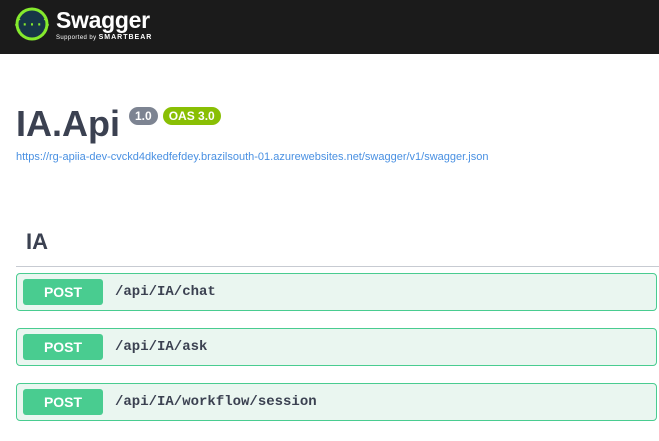  What do you see at coordinates (191, 116) in the screenshot?
I see `oas-badge: OAS 3.0` at bounding box center [191, 116].